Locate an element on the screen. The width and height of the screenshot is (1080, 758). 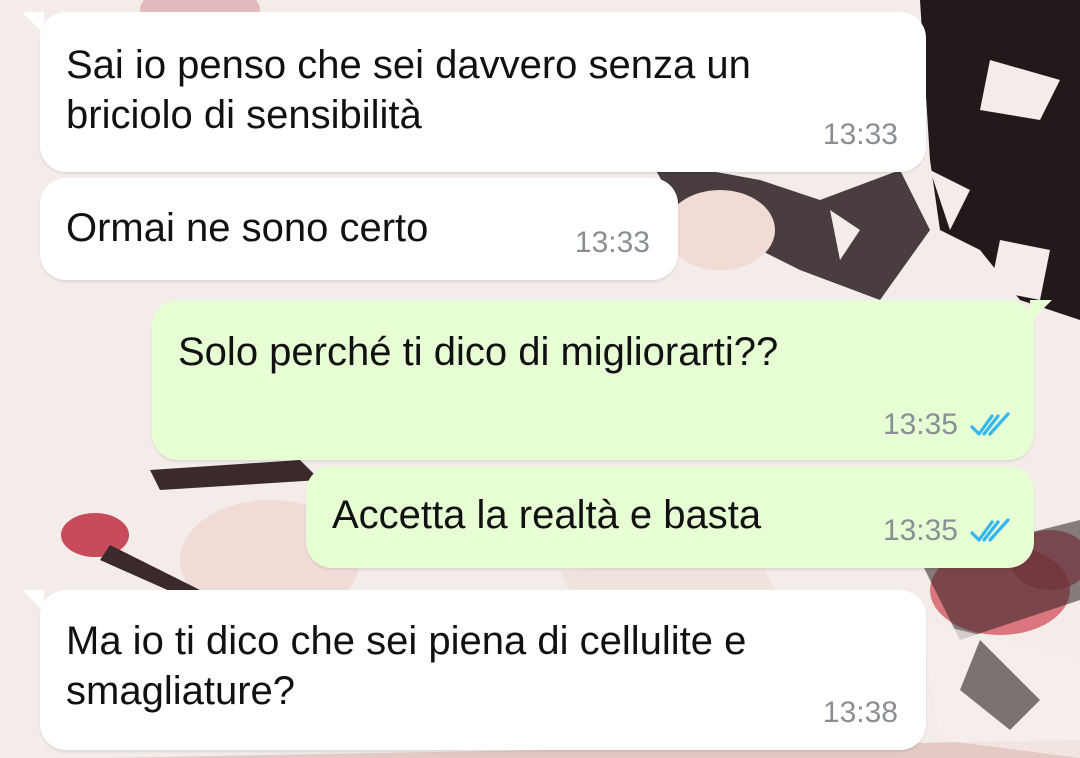
message-text: Solo perché ti dico di migliorarti?? is located at coordinates (478, 352).